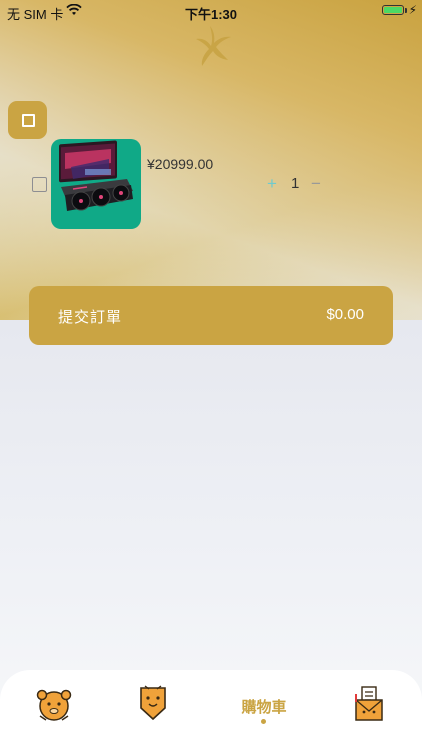 Image resolution: width=422 pixels, height=750 pixels. What do you see at coordinates (211, 184) in the screenshot?
I see `cart-item: ¥20999.00 + 1 −` at bounding box center [211, 184].